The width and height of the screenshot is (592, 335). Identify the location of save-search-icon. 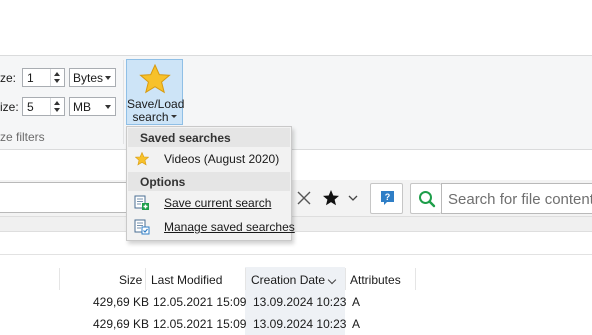
(141, 202).